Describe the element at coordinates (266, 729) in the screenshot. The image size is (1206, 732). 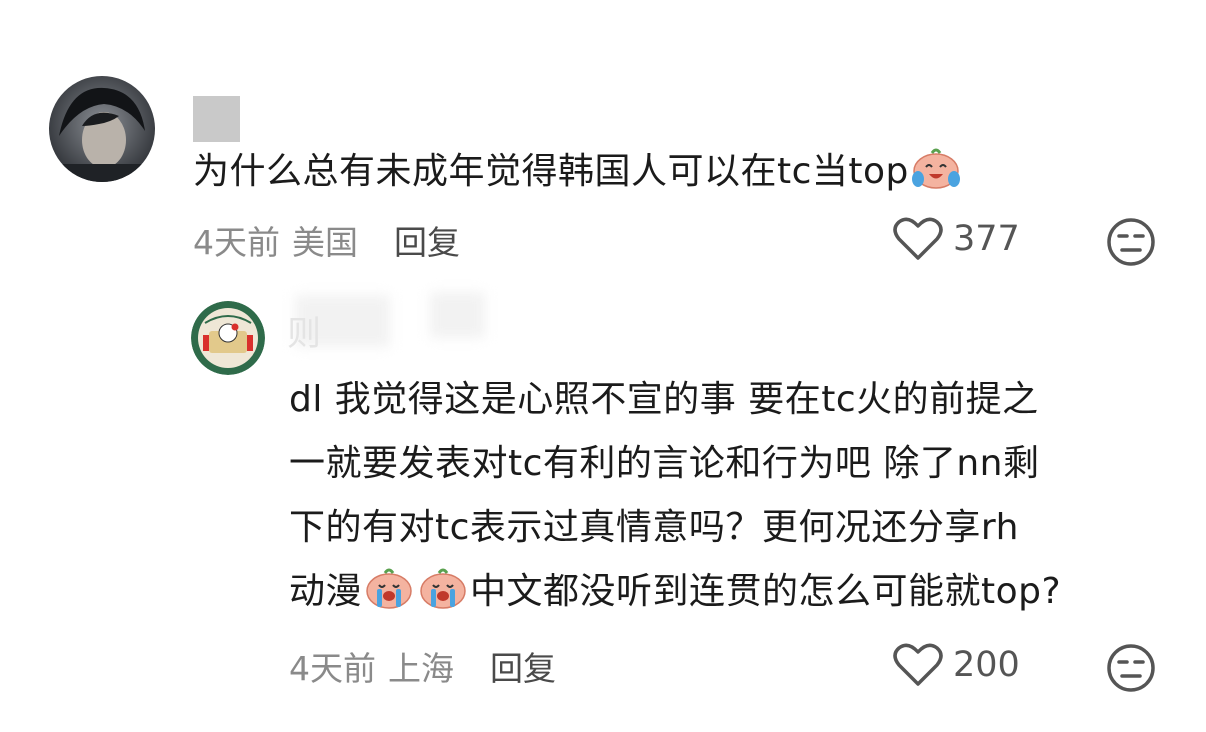
I see `next-comment-peek` at that location.